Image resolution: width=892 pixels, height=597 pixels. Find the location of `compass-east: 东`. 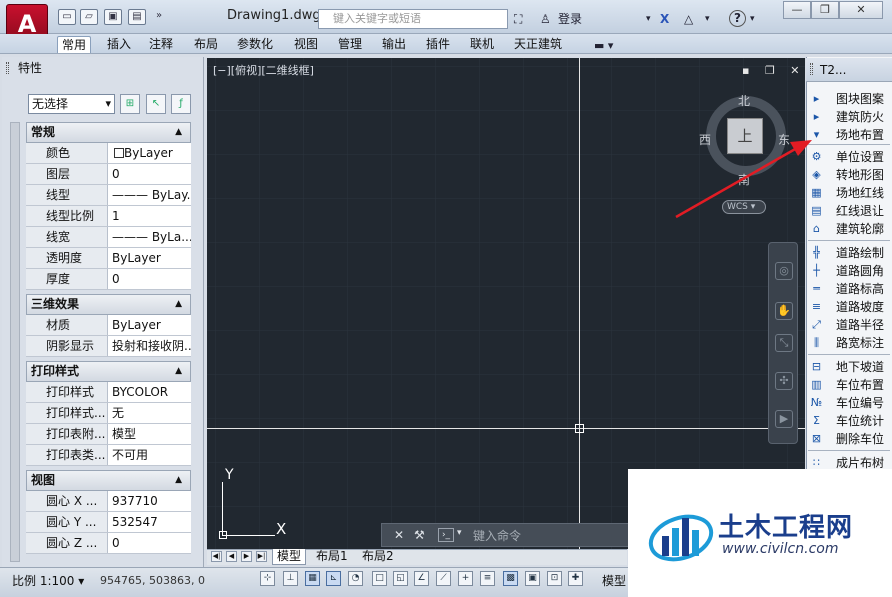

compass-east: 东 is located at coordinates (784, 139).